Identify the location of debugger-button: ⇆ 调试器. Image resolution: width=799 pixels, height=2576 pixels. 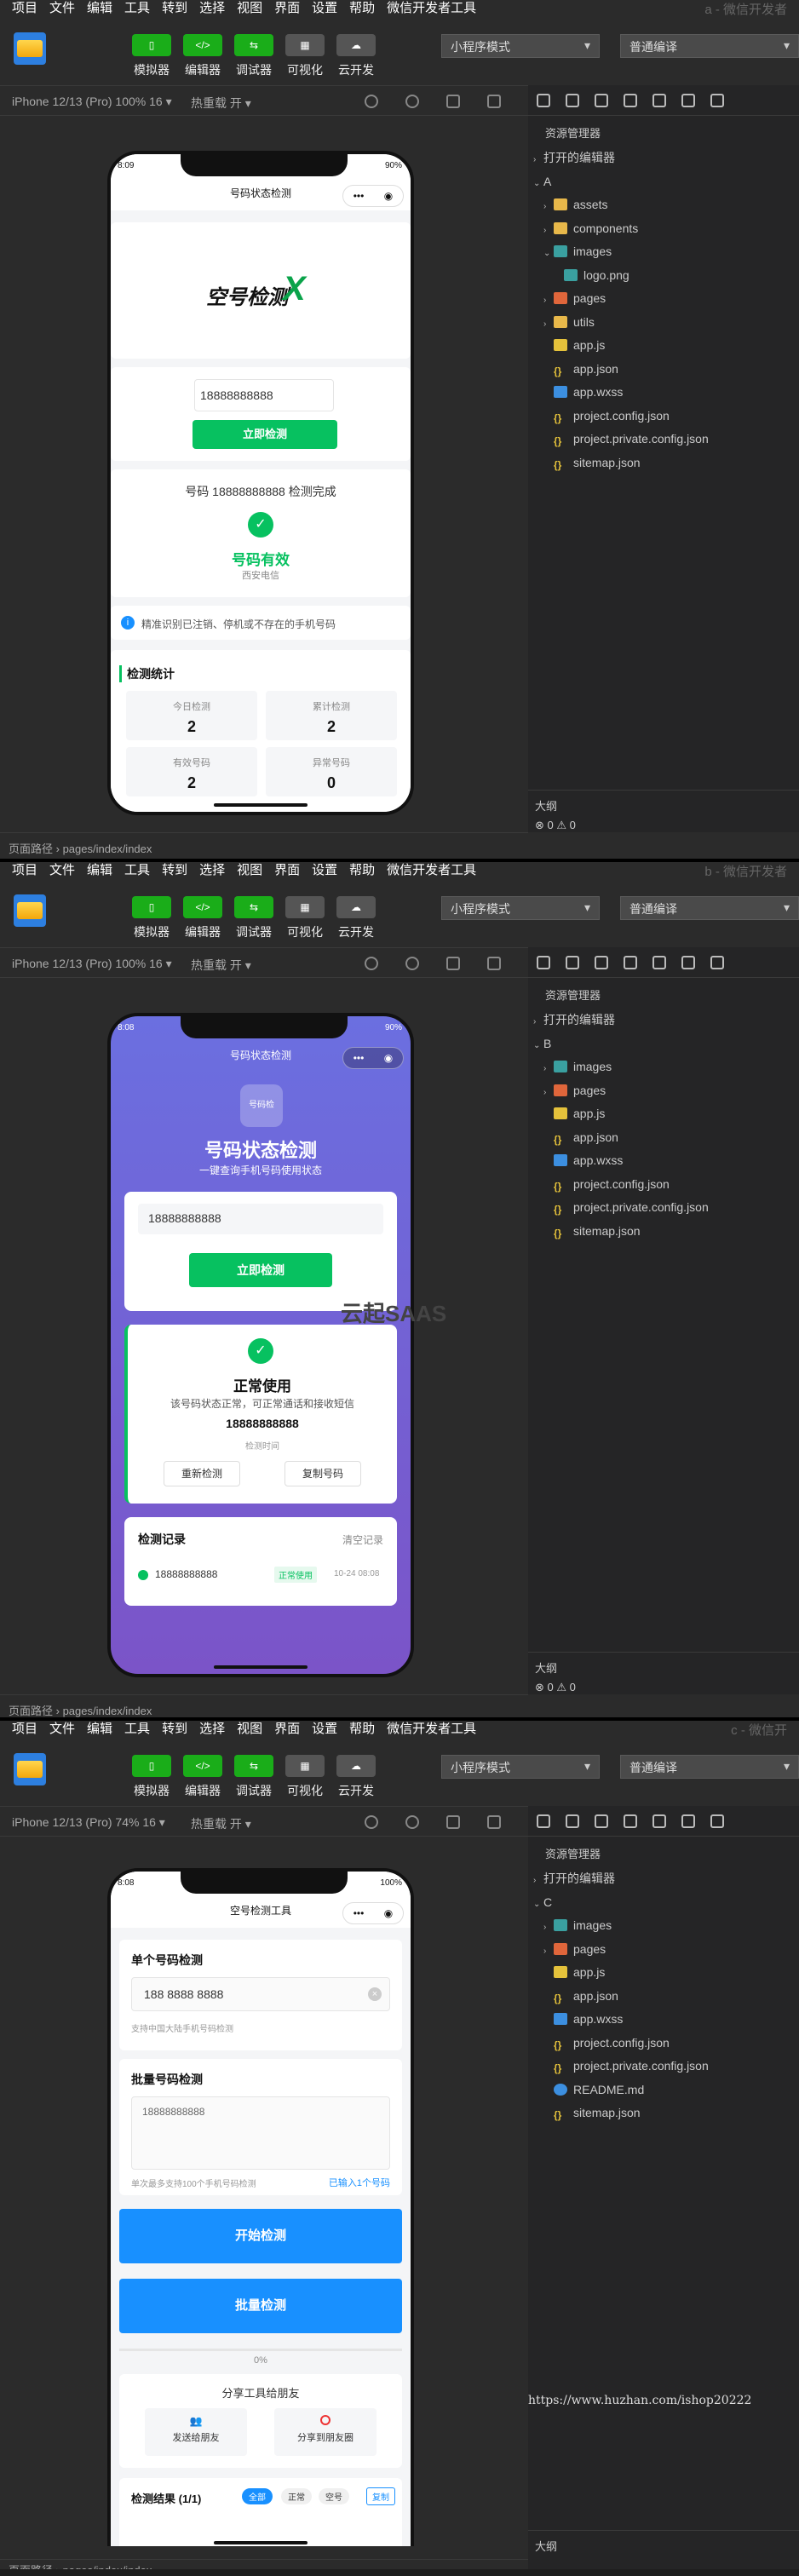
(253, 1777).